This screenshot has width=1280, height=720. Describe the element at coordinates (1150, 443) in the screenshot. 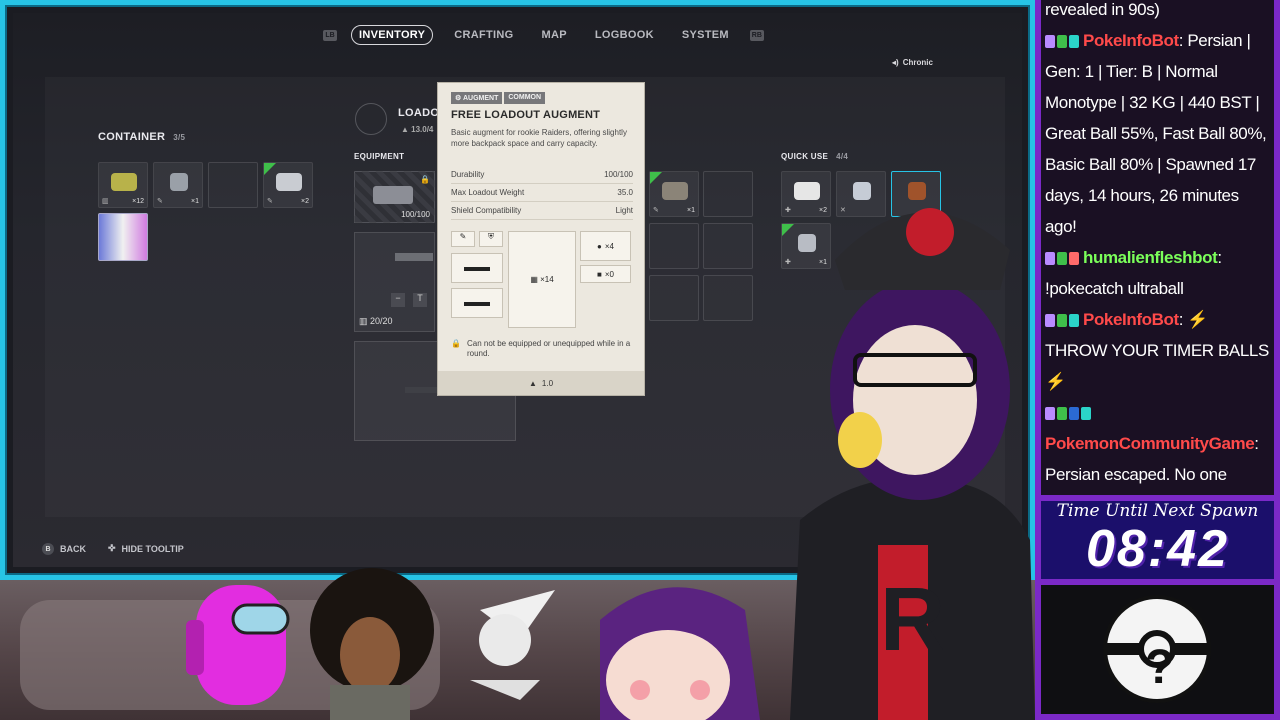

I see `chat-username: PokemonCommunityGame` at that location.